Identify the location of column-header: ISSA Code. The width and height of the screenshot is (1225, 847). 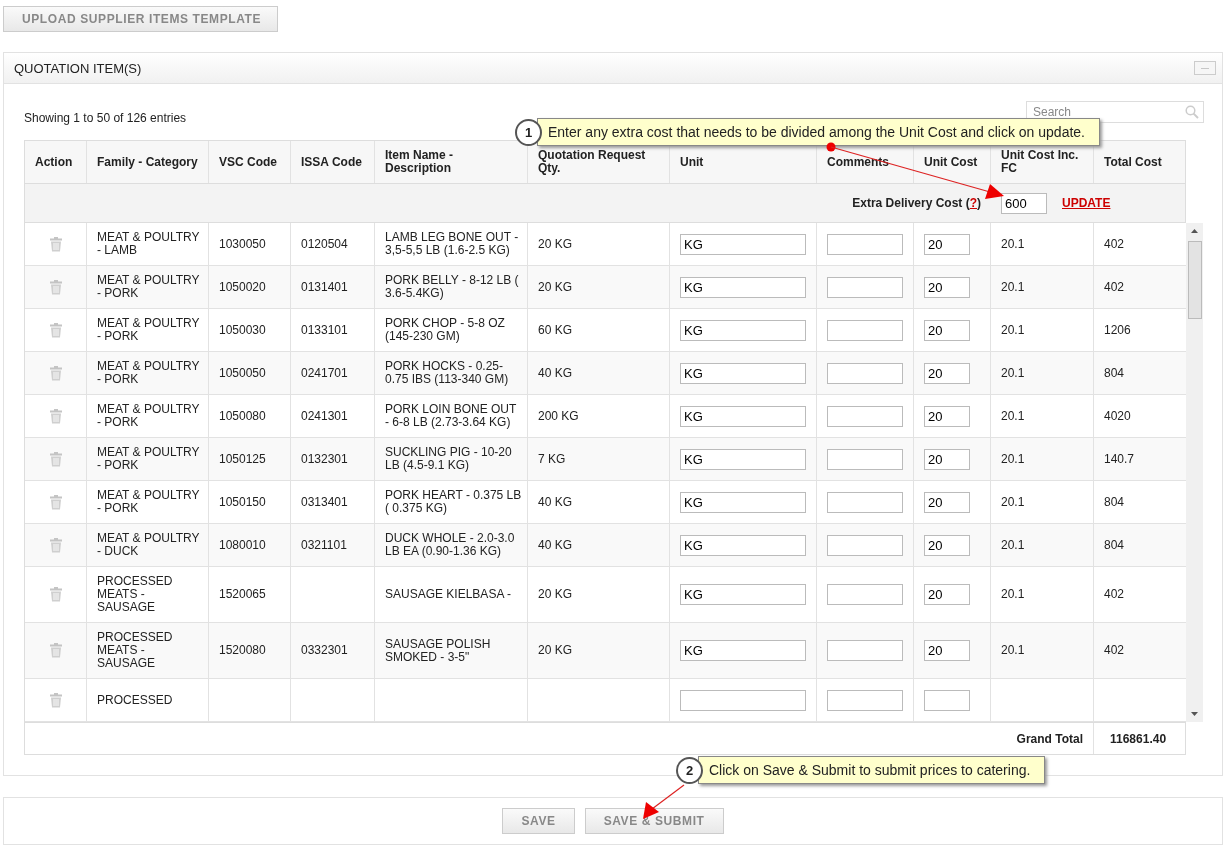
(333, 162).